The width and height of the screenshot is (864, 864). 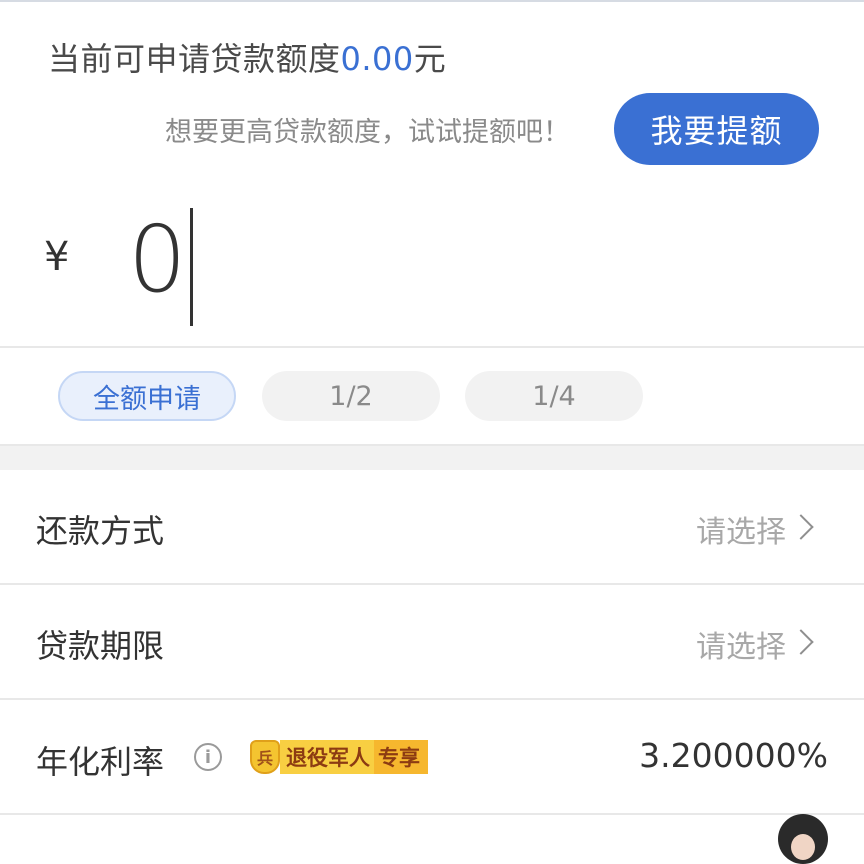 What do you see at coordinates (367, 132) in the screenshot?
I see `raise-limit-hint: 想要更高贷款额度，试试提额吧！` at bounding box center [367, 132].